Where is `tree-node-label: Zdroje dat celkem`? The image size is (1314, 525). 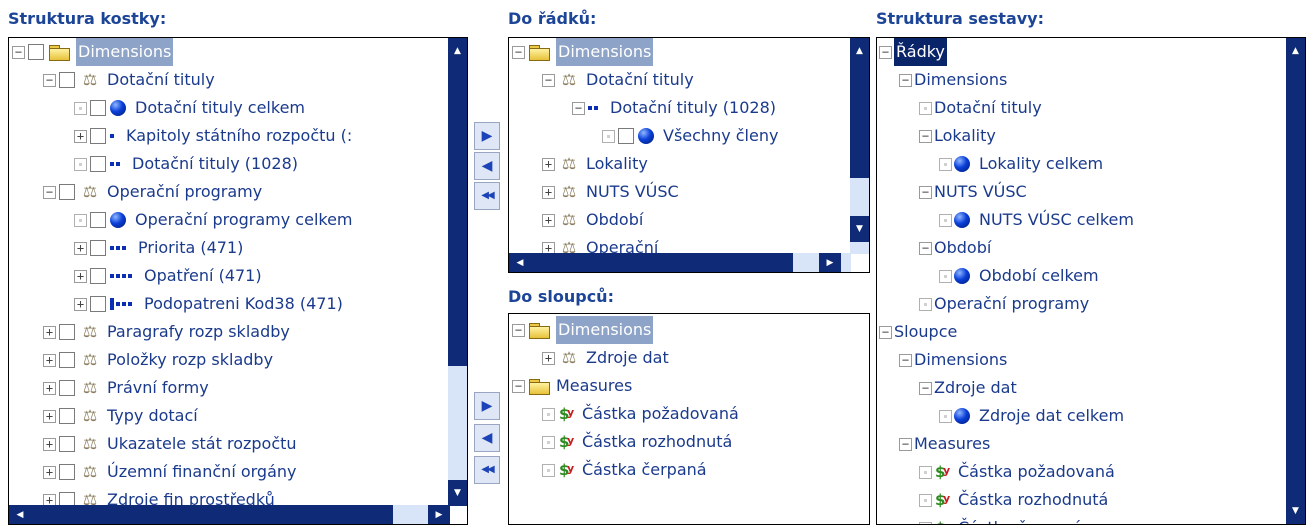 tree-node-label: Zdroje dat celkem is located at coordinates (1051, 416).